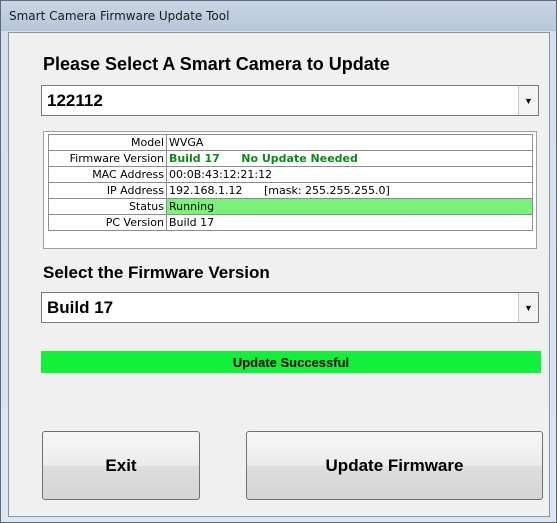 This screenshot has height=523, width=557. What do you see at coordinates (290, 100) in the screenshot?
I see `camera-select-combobox: 122112 ▼` at bounding box center [290, 100].